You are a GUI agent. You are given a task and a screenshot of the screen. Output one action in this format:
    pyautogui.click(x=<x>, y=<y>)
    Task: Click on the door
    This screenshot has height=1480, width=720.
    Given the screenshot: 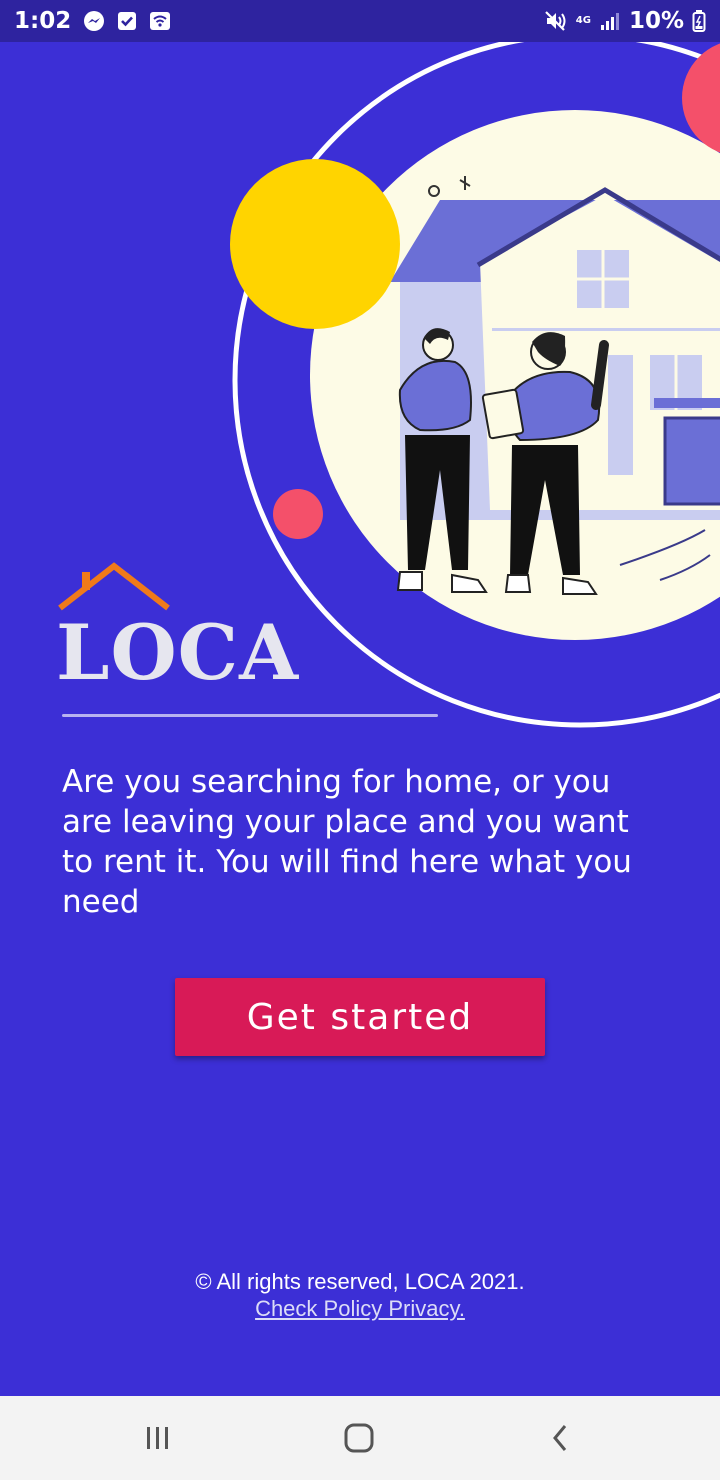 What is the action you would take?
    pyautogui.click(x=620, y=415)
    